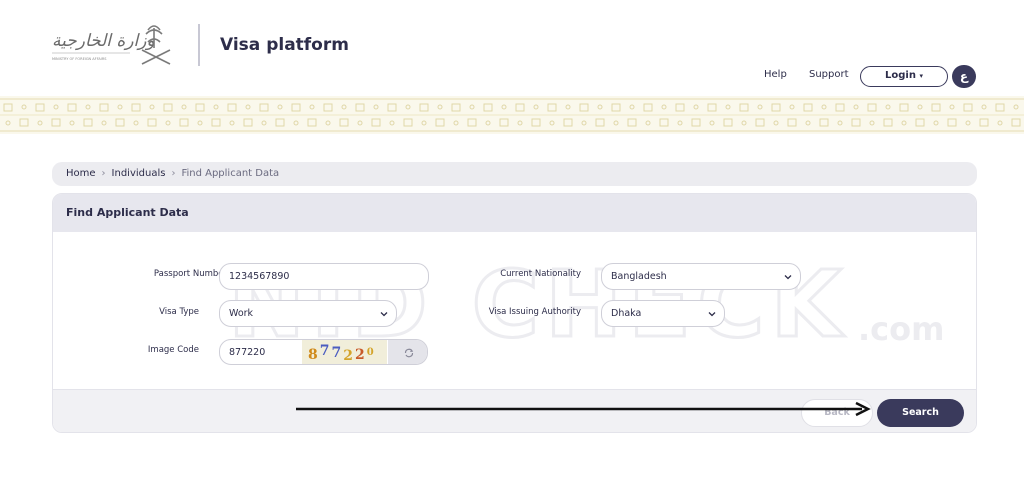  Describe the element at coordinates (230, 173) in the screenshot. I see `breadcrumb-current: Find Applicant Data` at that location.